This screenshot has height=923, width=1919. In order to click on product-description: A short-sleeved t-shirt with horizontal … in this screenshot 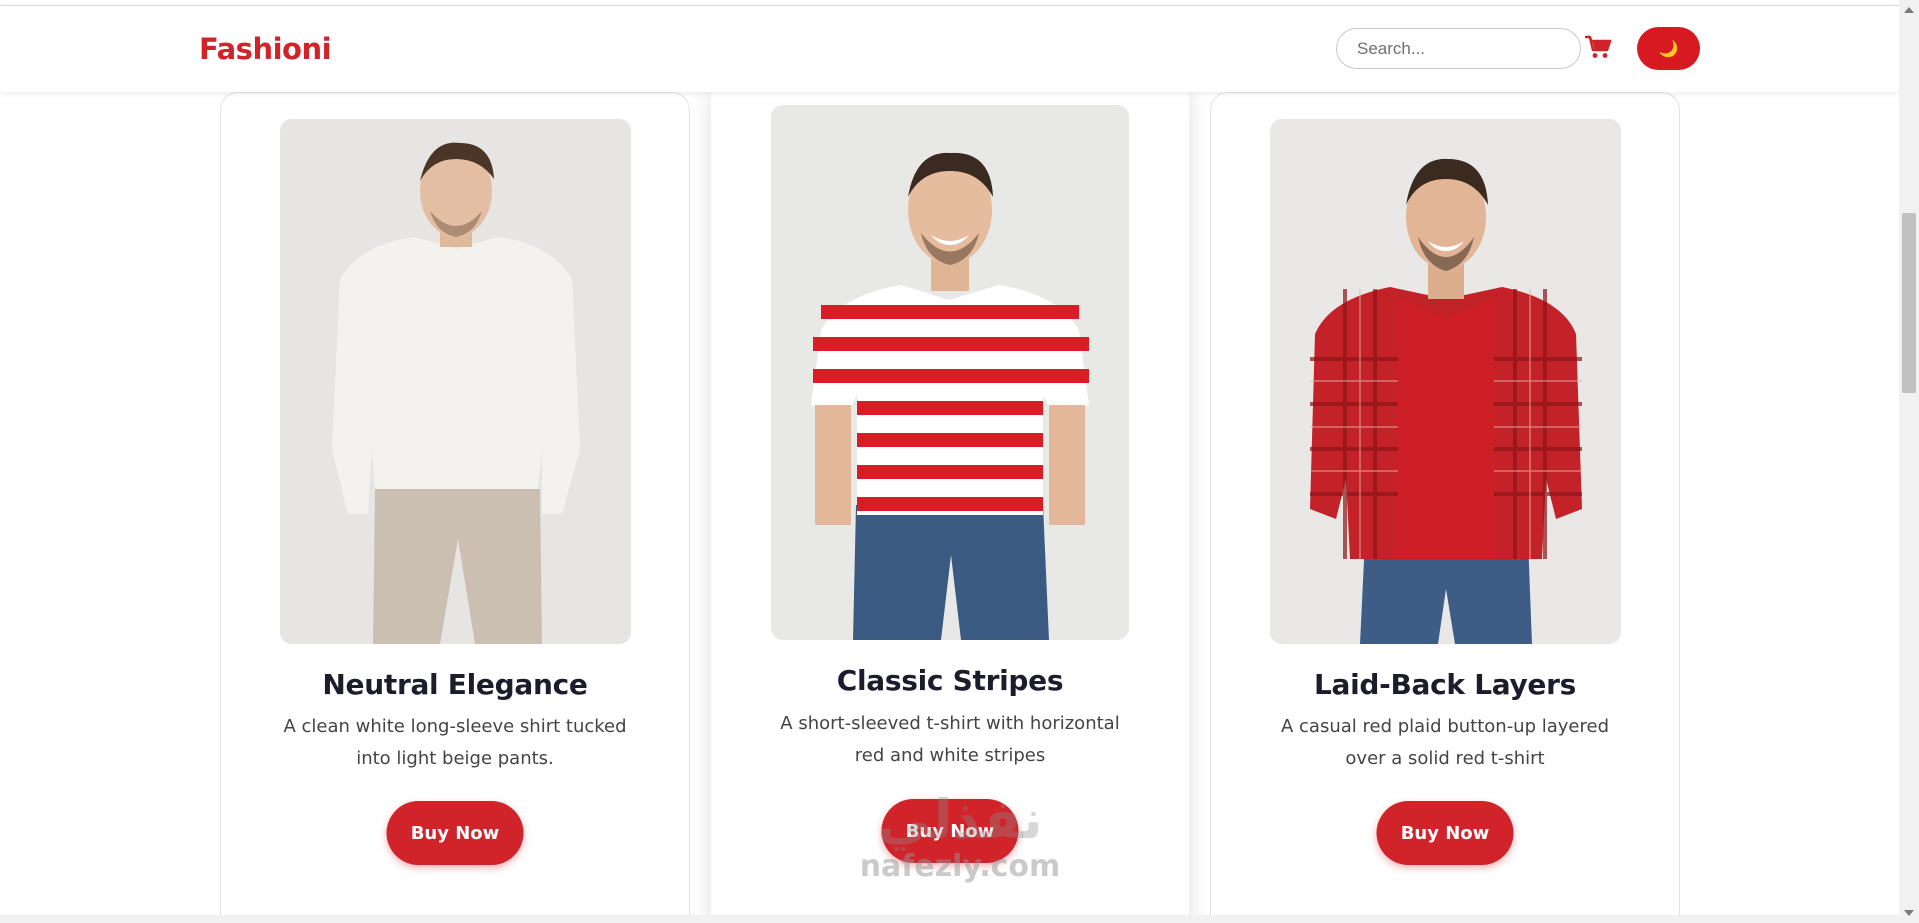, I will do `click(950, 739)`.